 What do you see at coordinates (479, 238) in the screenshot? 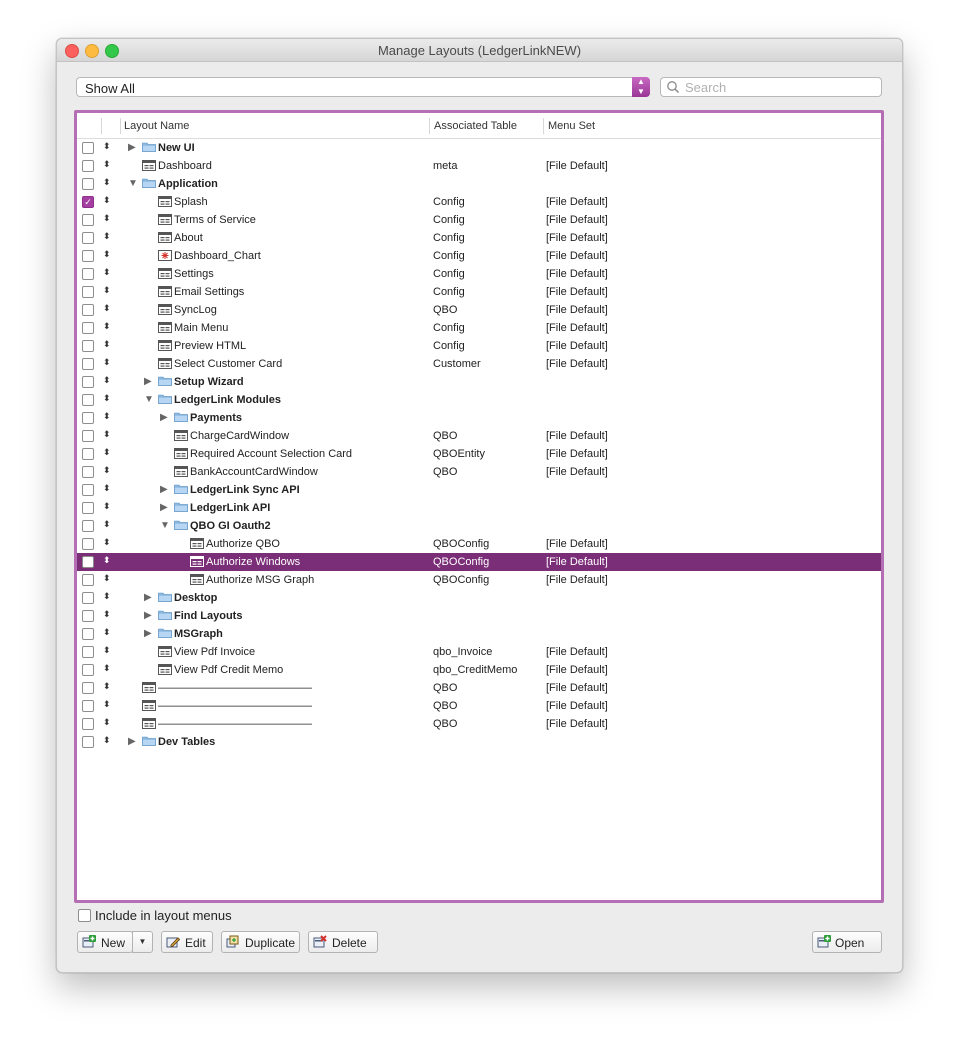
I see `table-row: ⬍ About Config [File Default]` at bounding box center [479, 238].